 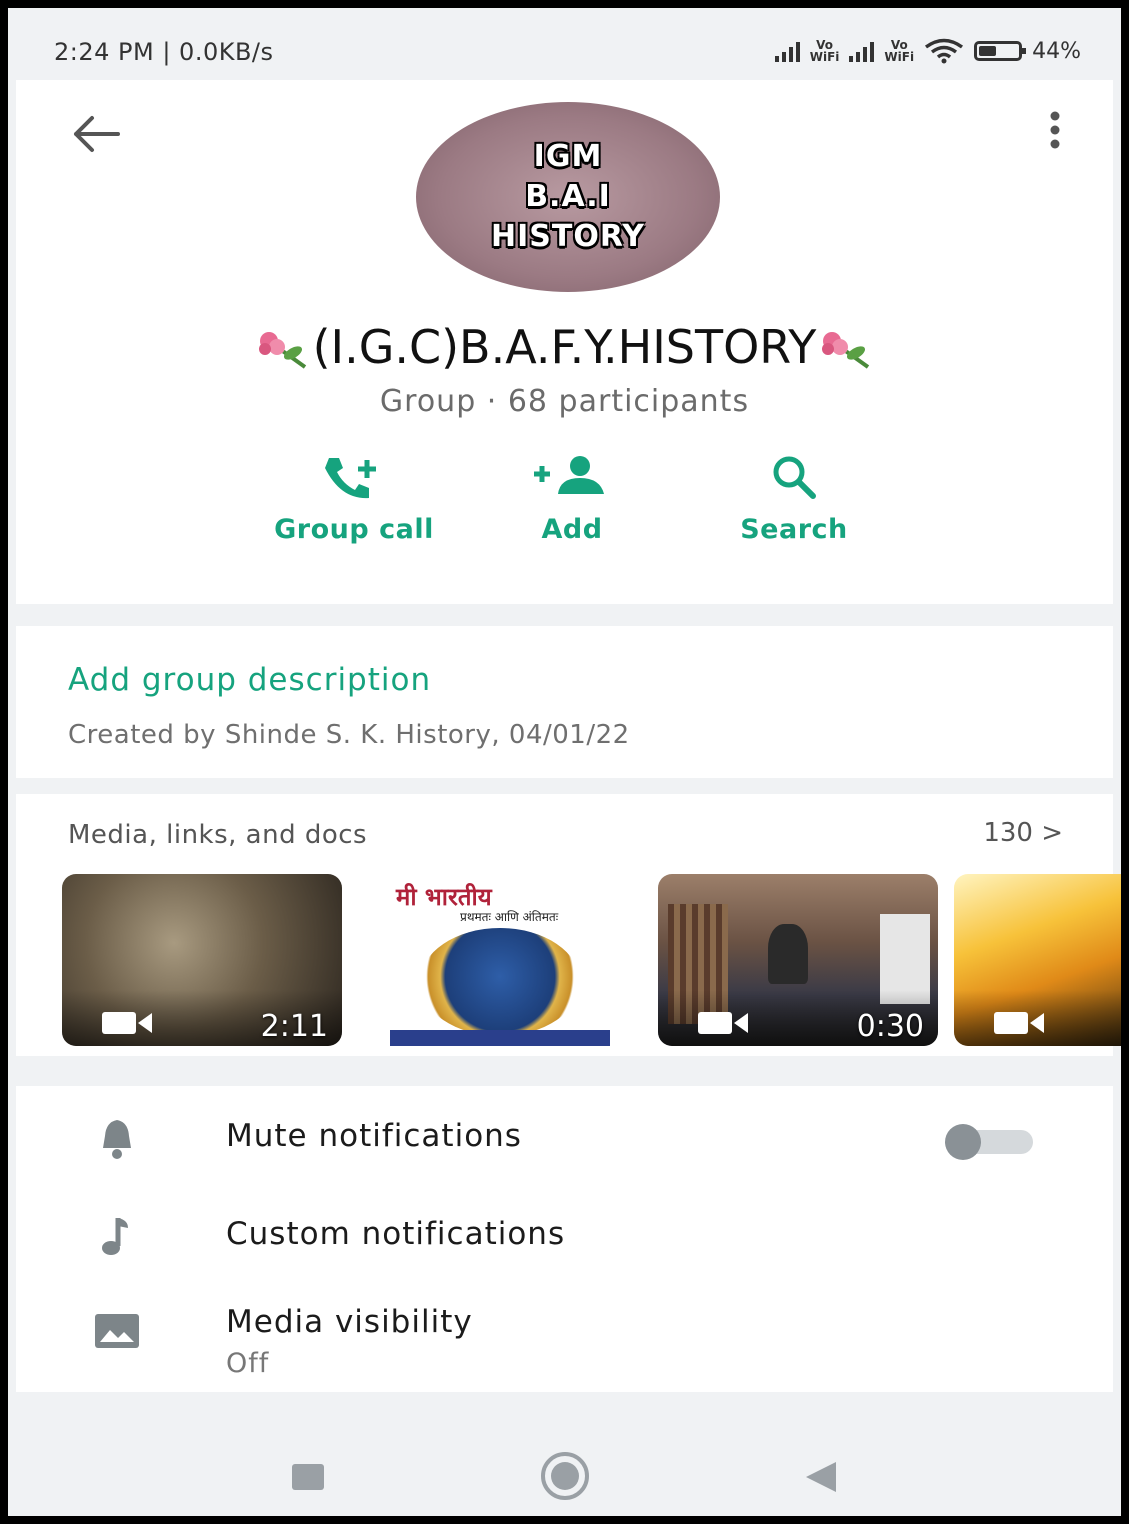 I want to click on media-visibility-row: Media visibility Off, so click(x=564, y=1337).